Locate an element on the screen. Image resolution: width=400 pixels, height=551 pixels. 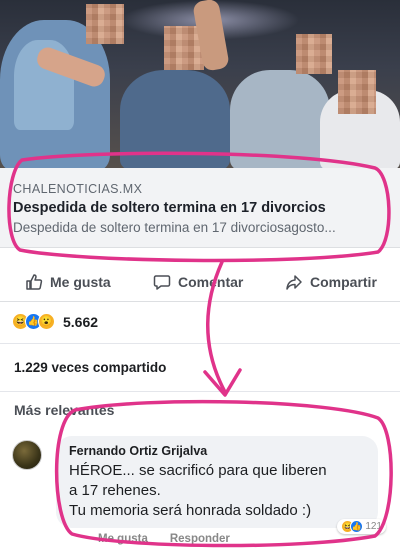
comment-button: Comentar is located at coordinates (198, 282).